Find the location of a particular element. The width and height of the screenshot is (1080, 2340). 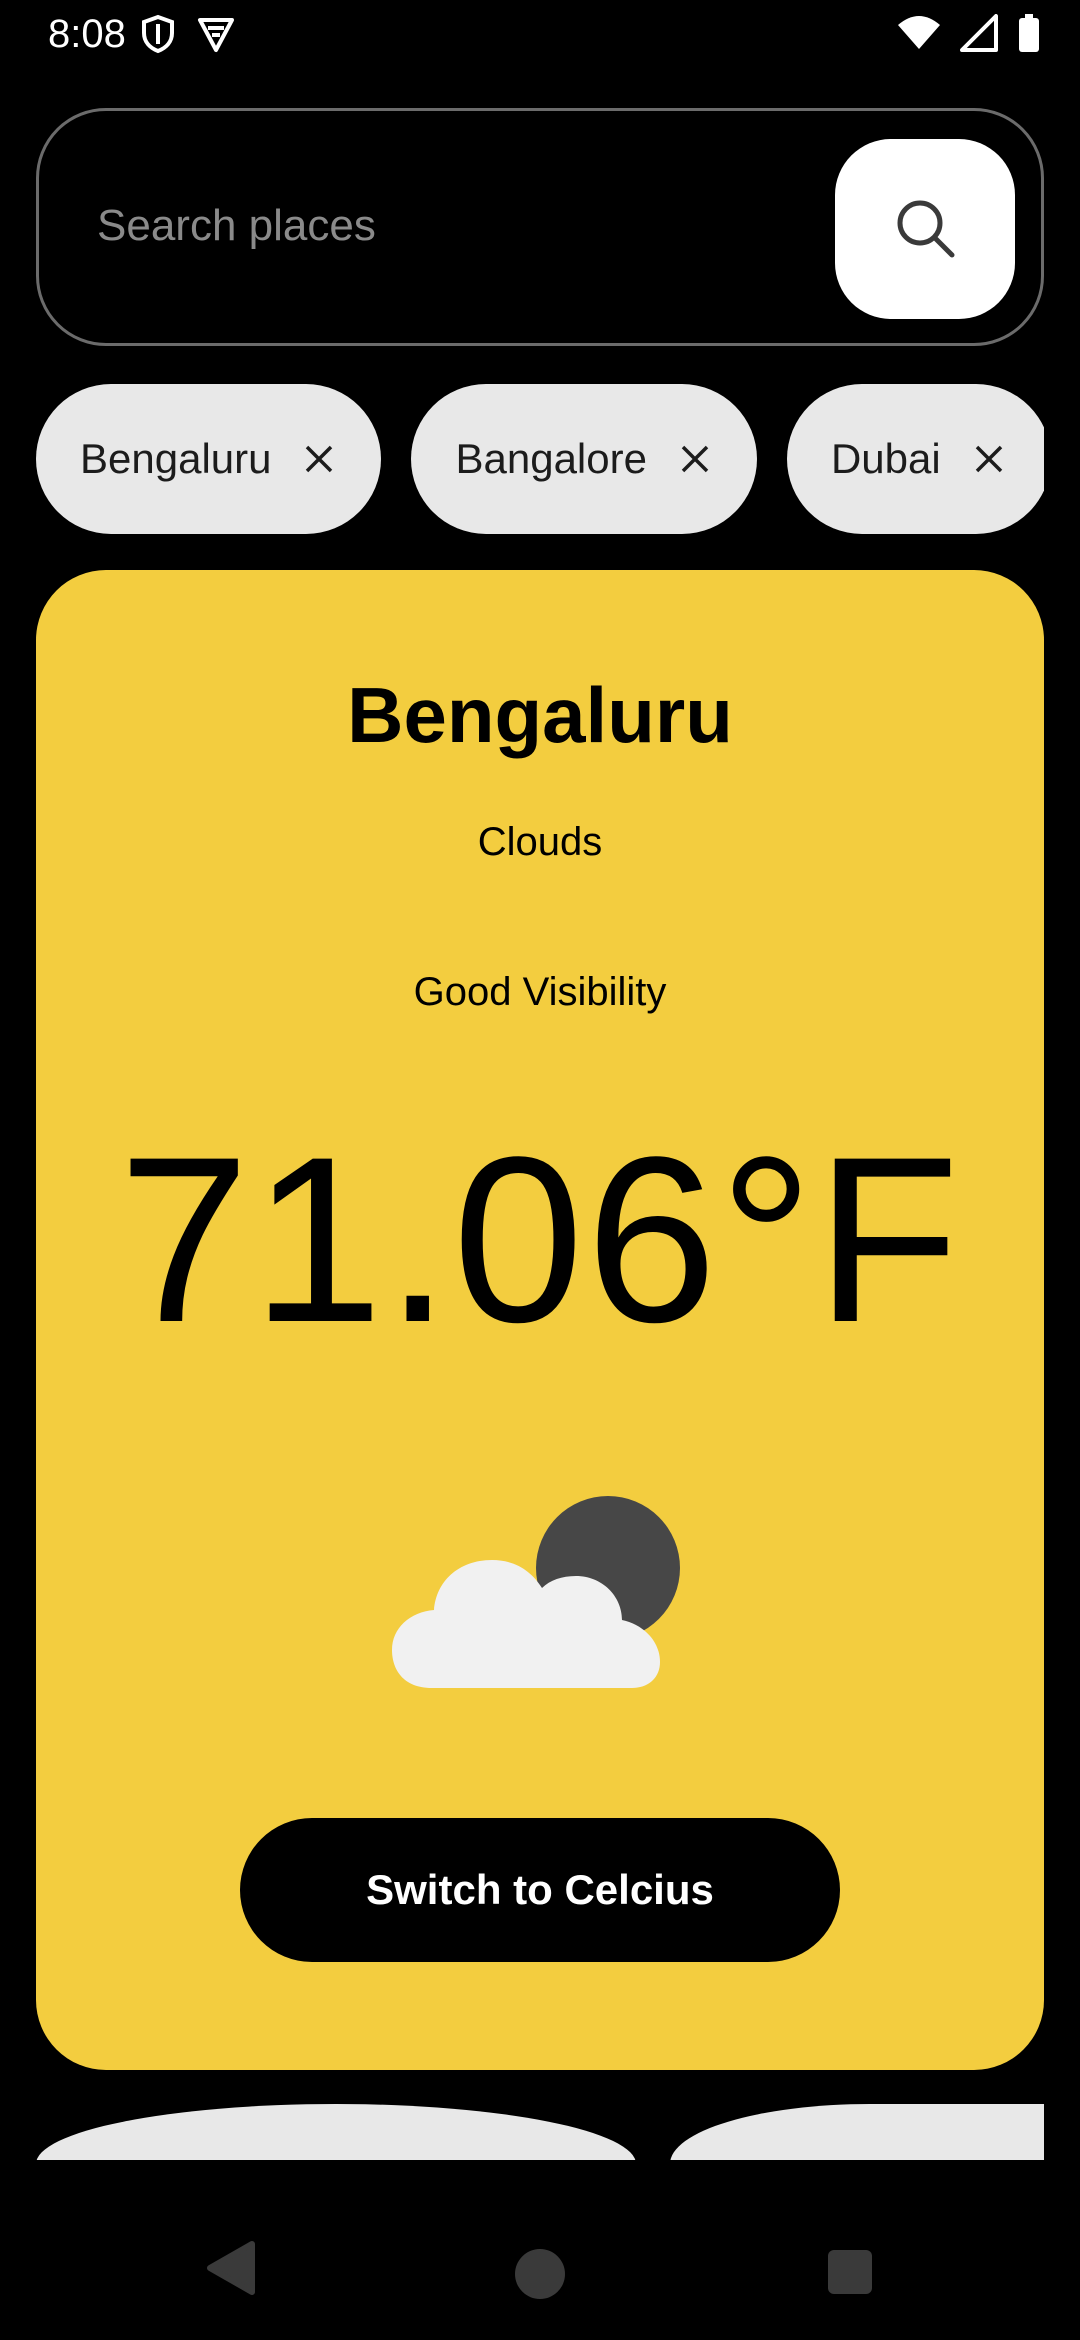

status-right-icons is located at coordinates (968, 35).